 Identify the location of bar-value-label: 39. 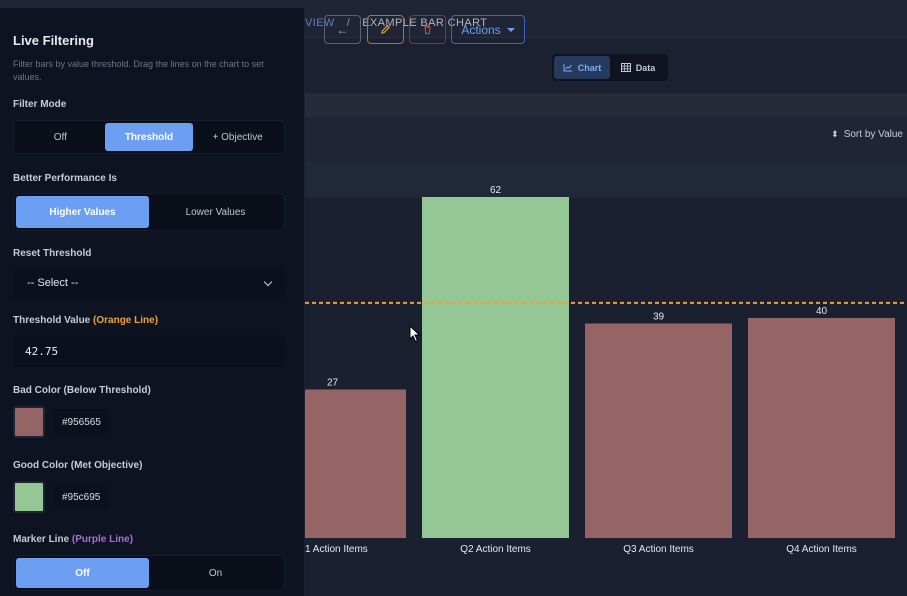
(659, 317).